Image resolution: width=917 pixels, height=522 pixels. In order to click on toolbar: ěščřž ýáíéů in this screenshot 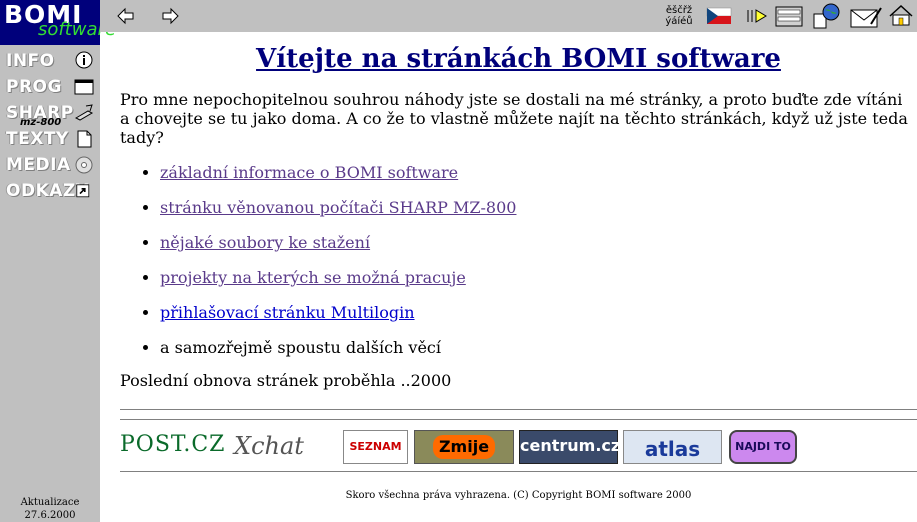, I will do `click(508, 16)`.